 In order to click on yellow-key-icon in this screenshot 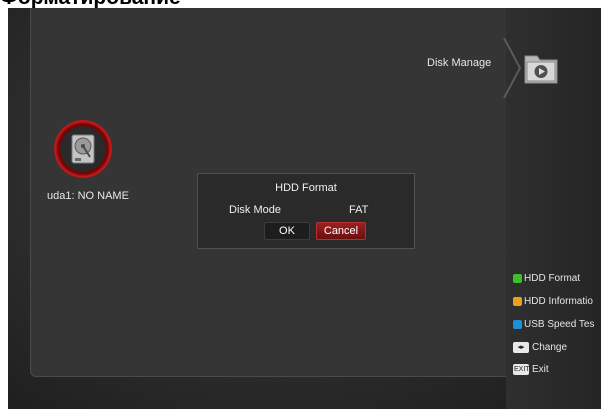, I will do `click(517, 301)`.